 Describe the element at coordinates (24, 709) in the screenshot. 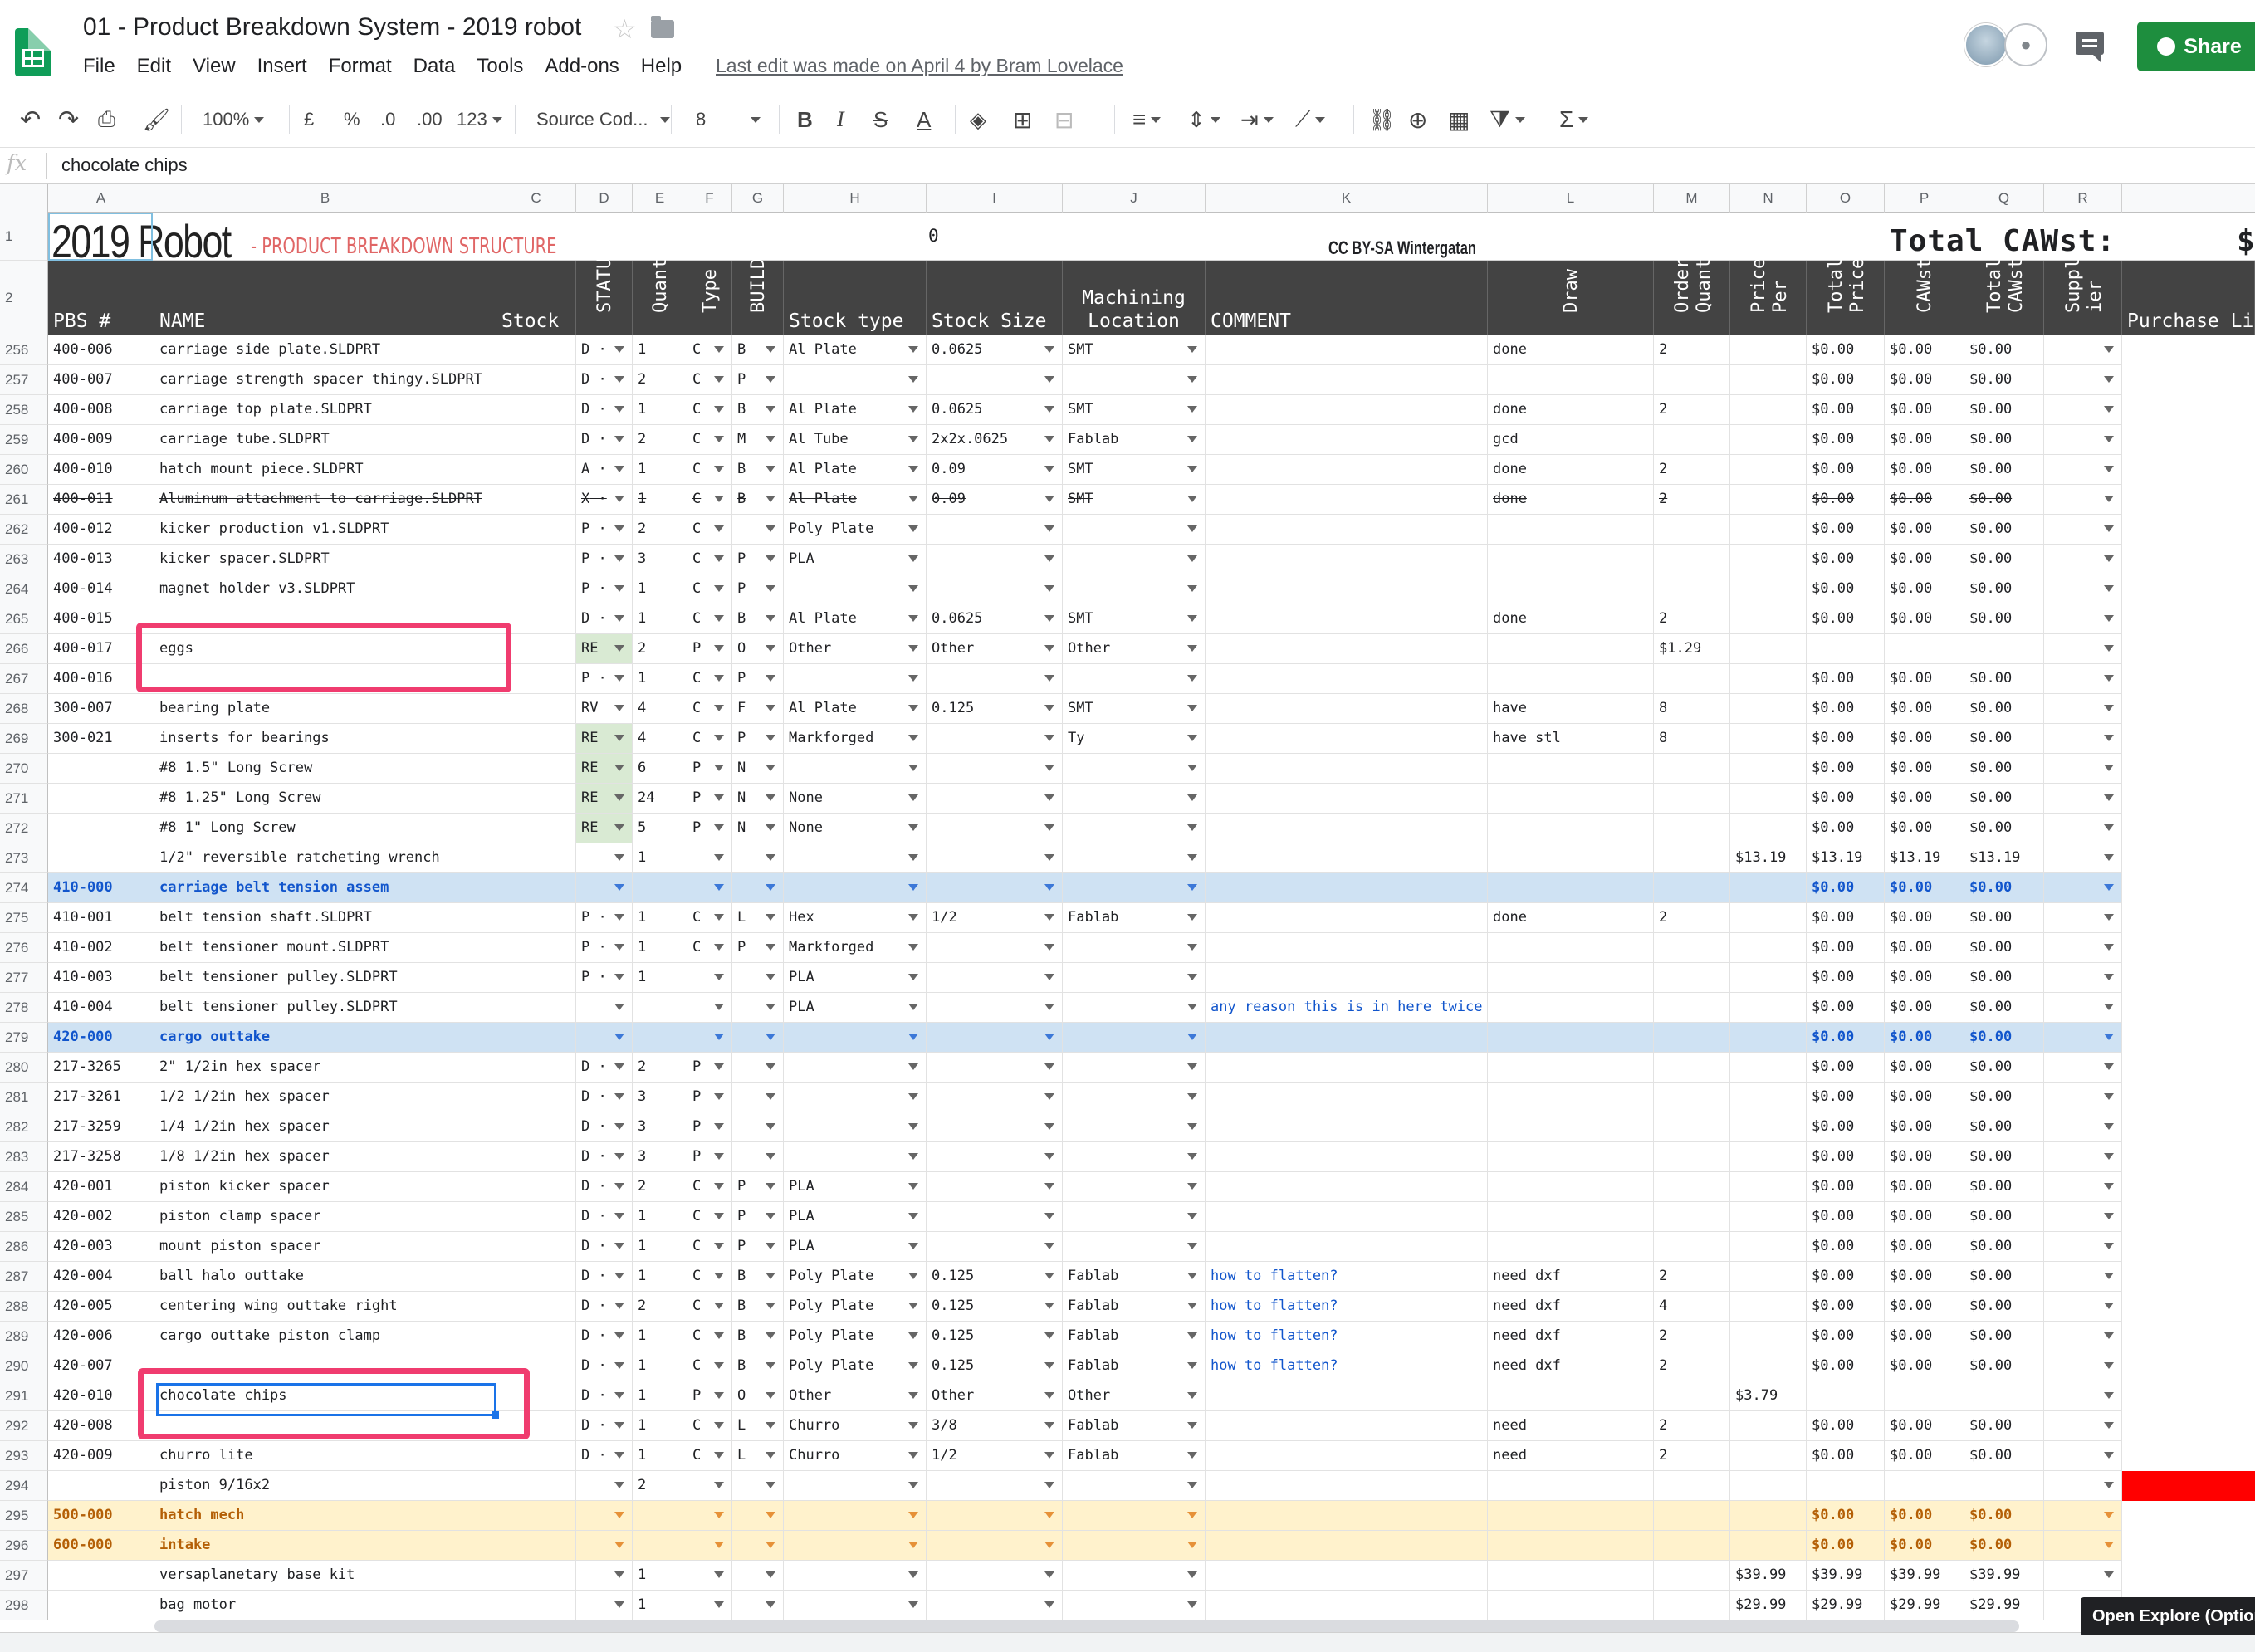

I see `row-header: 268` at that location.